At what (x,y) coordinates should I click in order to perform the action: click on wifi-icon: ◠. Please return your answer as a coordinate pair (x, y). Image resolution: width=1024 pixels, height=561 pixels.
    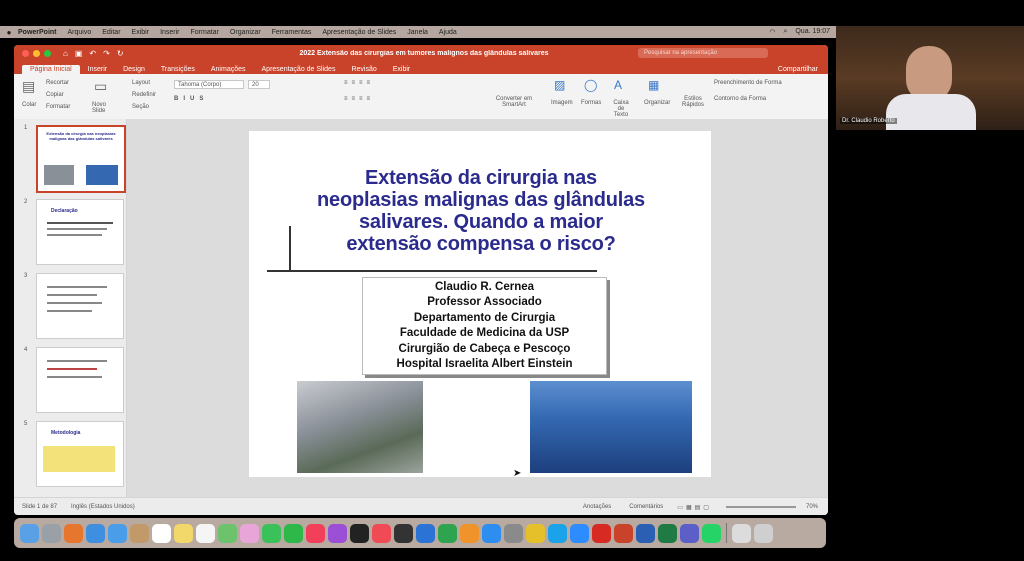
    Looking at the image, I should click on (772, 32).